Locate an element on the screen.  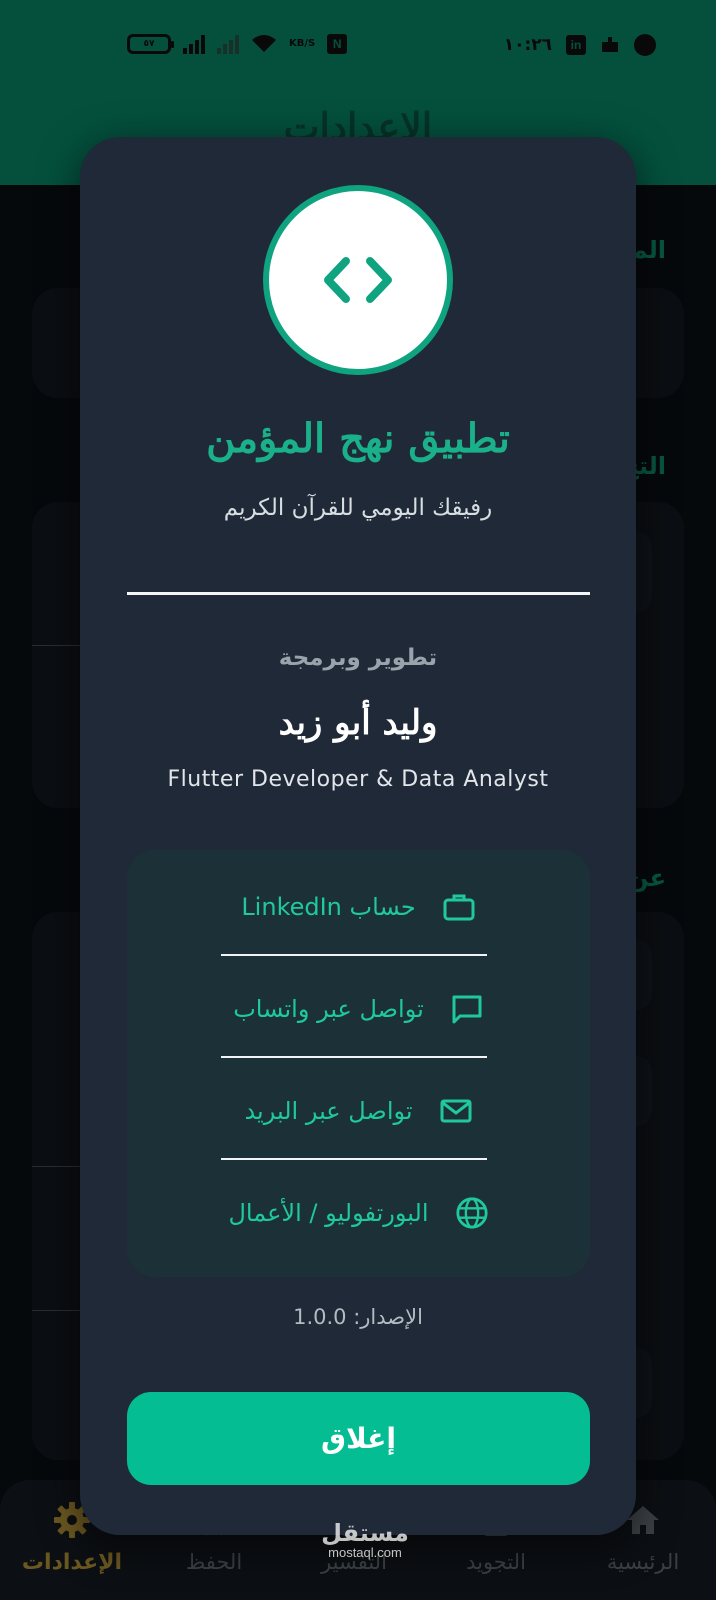
email-link: تواصل عبر البريد is located at coordinates (358, 1111).